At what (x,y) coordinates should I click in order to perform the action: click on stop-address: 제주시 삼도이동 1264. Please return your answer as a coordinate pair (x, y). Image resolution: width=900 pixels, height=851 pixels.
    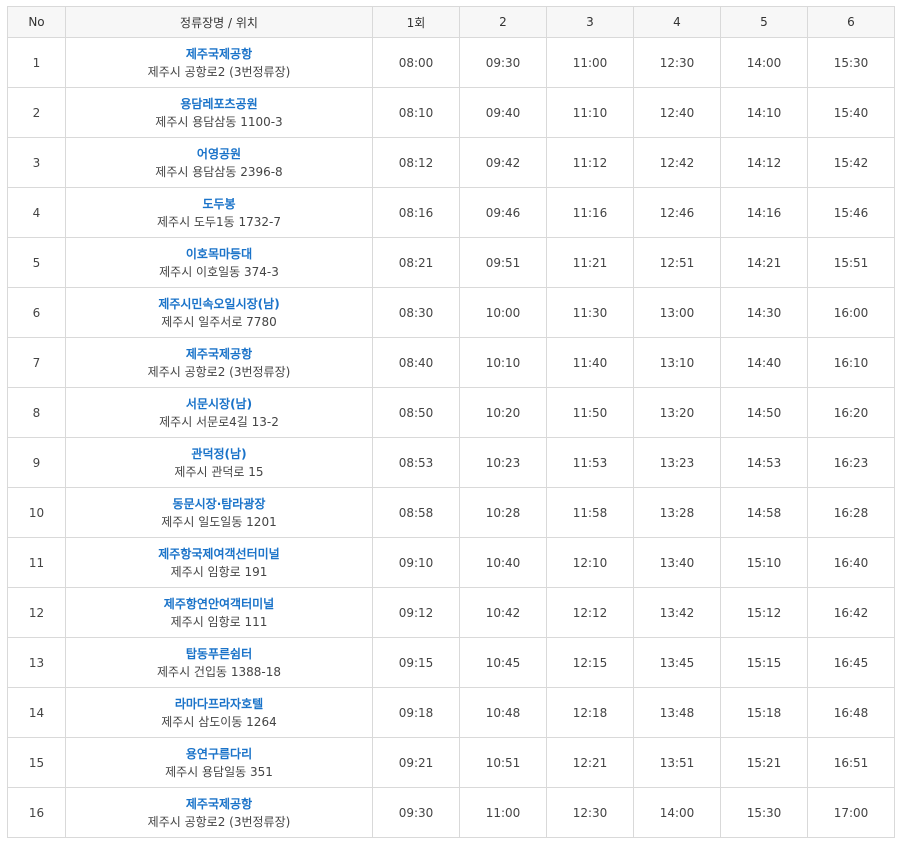
    Looking at the image, I should click on (219, 721).